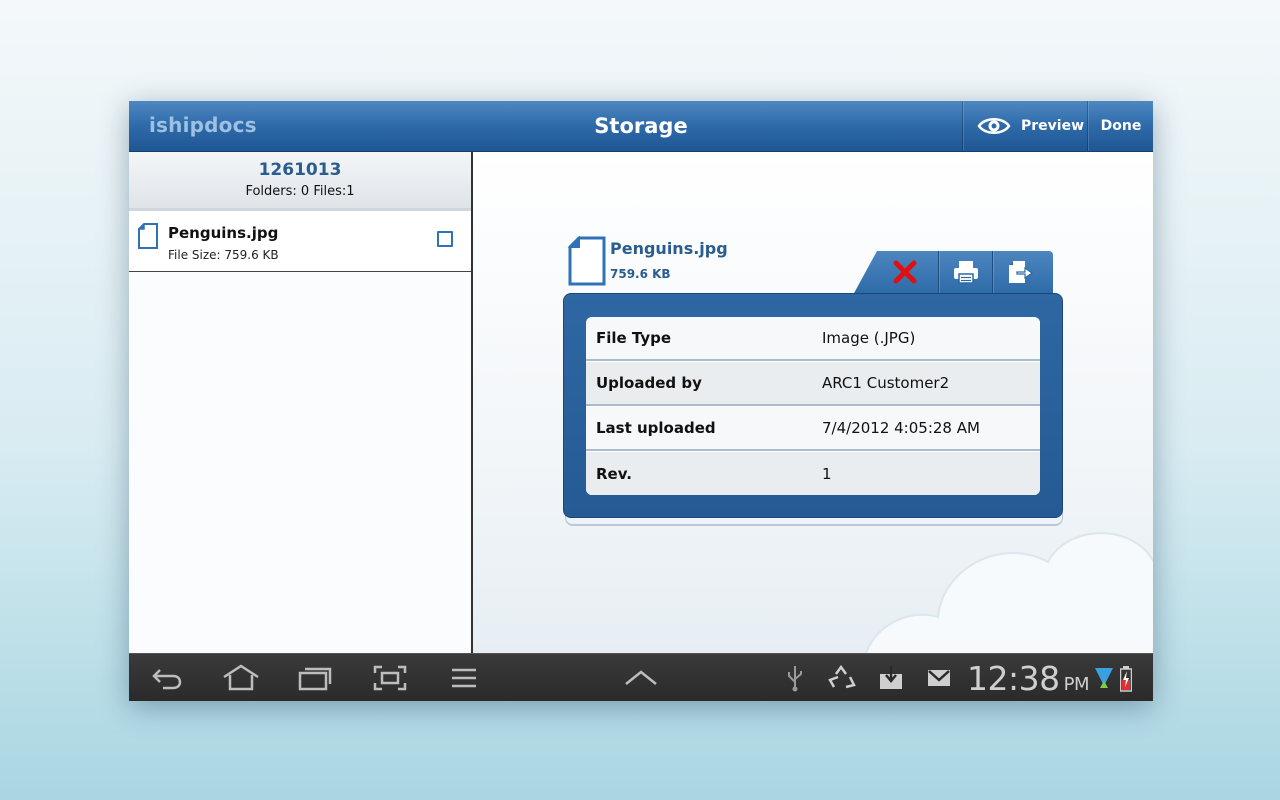  I want to click on cloud-decoration-icon, so click(1009, 592).